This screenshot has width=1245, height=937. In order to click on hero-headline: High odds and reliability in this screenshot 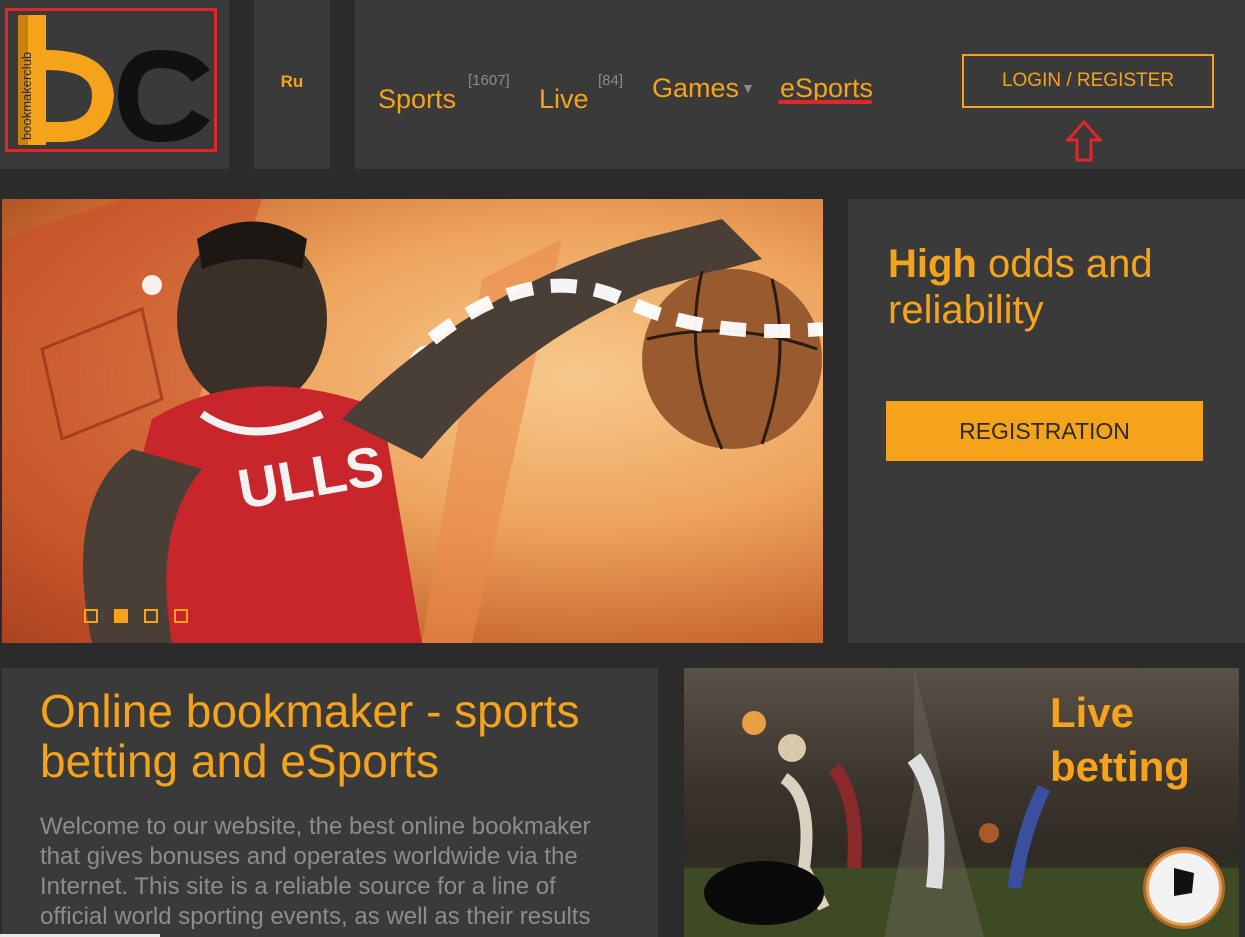, I will do `click(1020, 287)`.